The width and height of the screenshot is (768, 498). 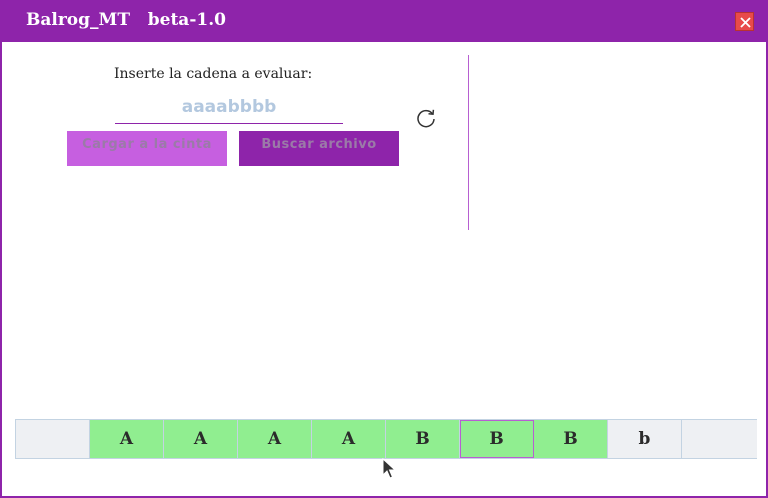 What do you see at coordinates (213, 74) in the screenshot?
I see `input-prompt-label: Inserte la cadena a evaluar:` at bounding box center [213, 74].